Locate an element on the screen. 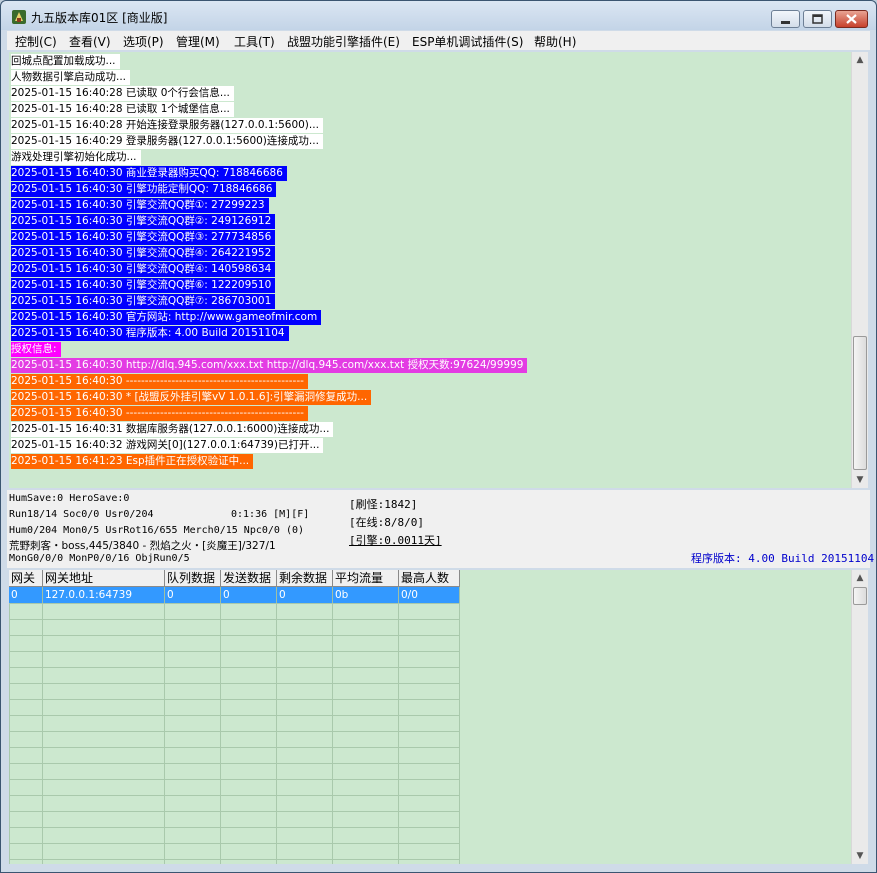 The height and width of the screenshot is (873, 877). status-online: [在线:8/8/0] is located at coordinates (386, 522).